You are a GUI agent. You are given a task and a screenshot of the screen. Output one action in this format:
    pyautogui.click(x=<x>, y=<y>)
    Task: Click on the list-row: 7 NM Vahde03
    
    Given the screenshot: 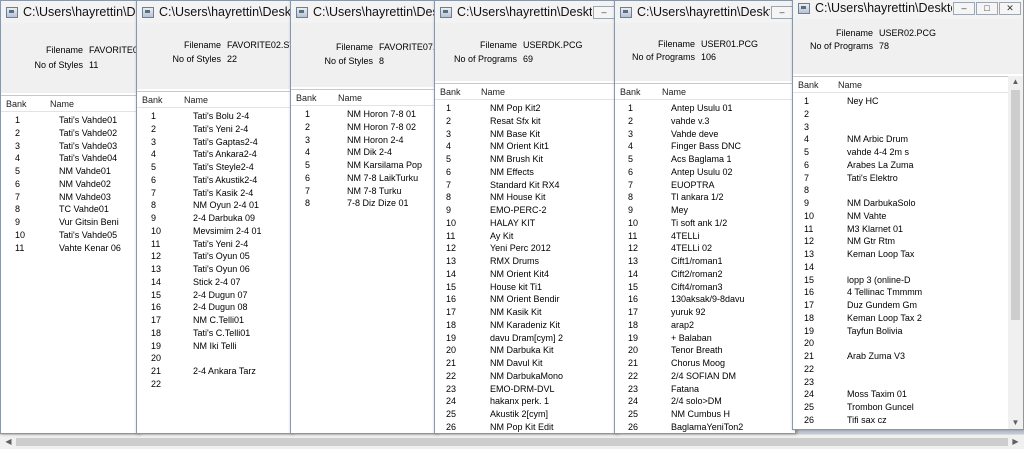 What is the action you would take?
    pyautogui.click(x=70, y=197)
    